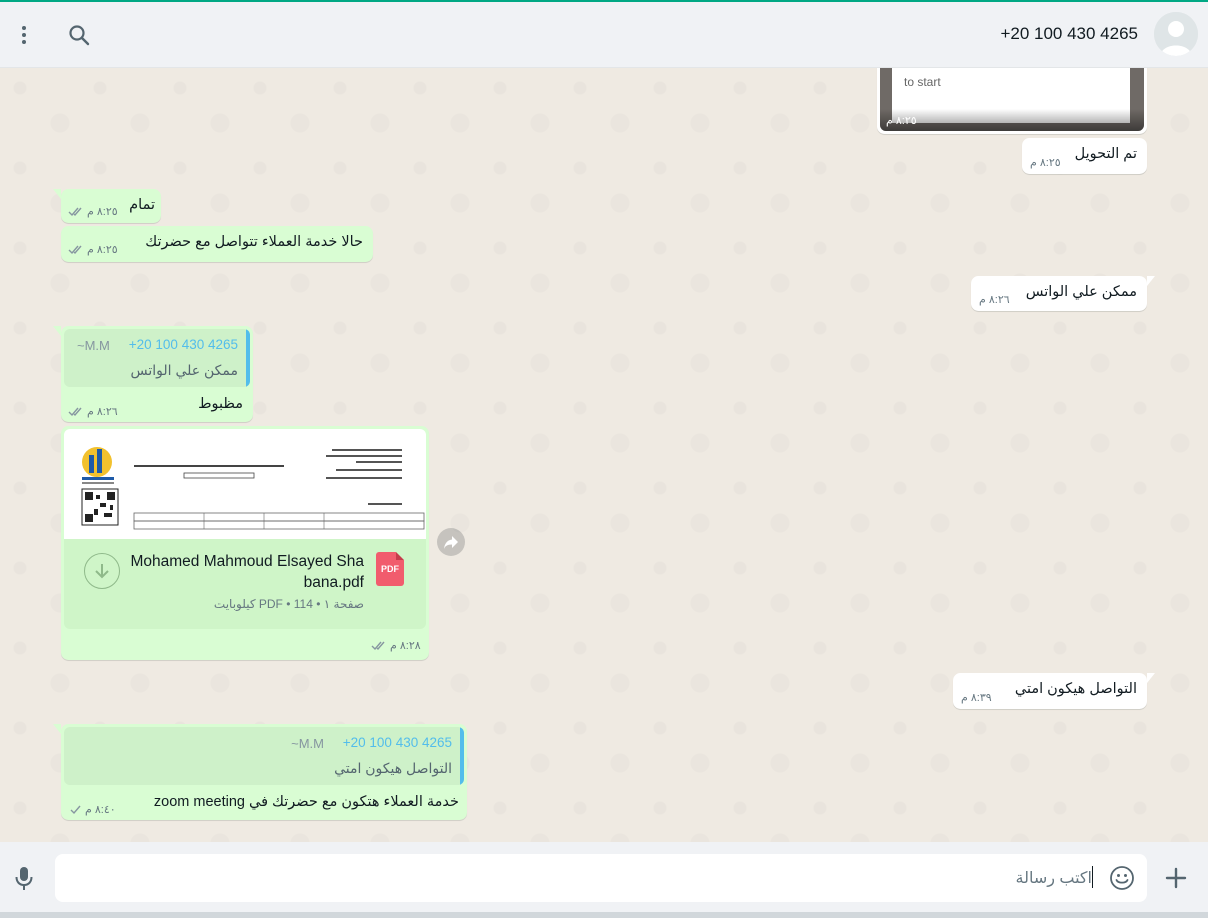  What do you see at coordinates (405, 646) in the screenshot?
I see `message-time: ٨:٢٨ م` at bounding box center [405, 646].